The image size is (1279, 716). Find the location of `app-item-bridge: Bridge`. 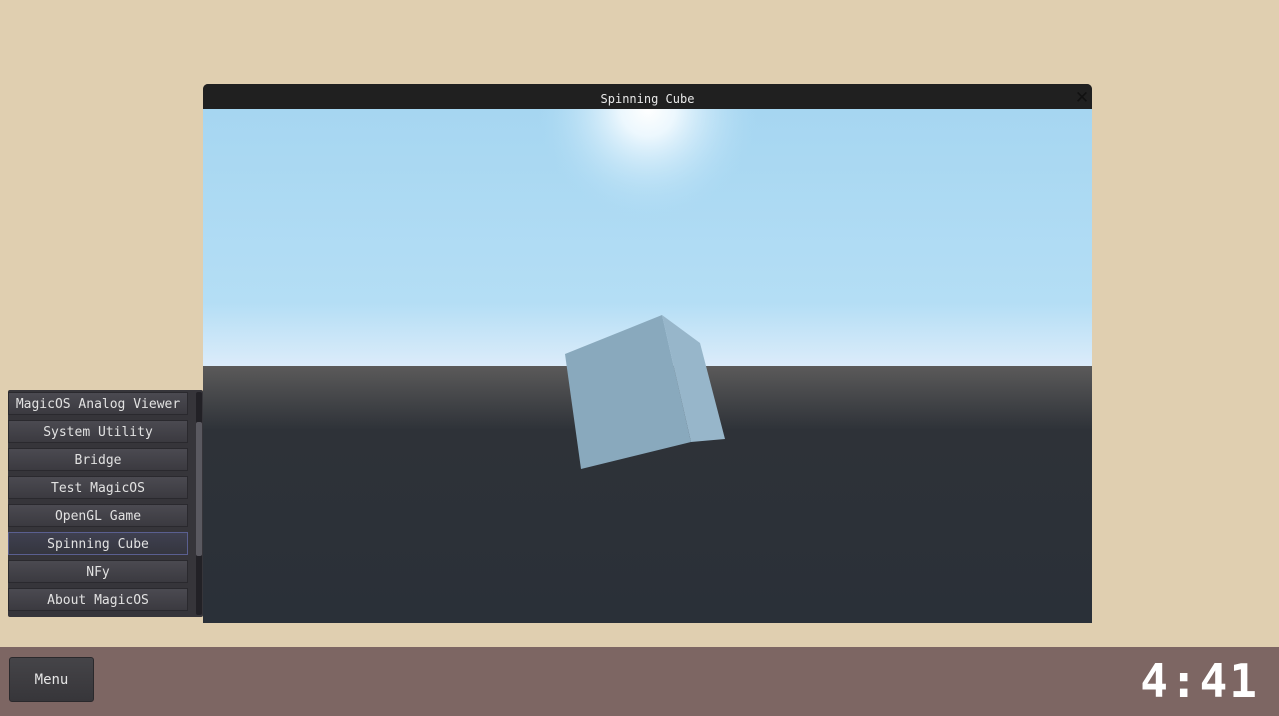

app-item-bridge: Bridge is located at coordinates (98, 459).